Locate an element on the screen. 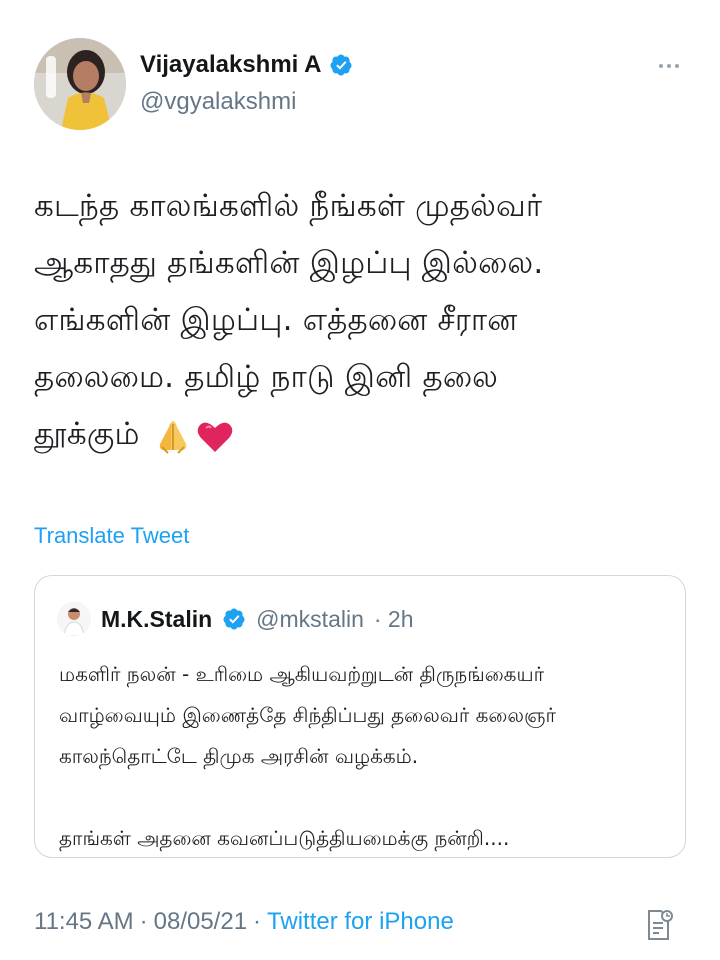 This screenshot has height=960, width=720. tweet-text-line: கடந்த காலங்களில் நீங்கள் முதல்வர் is located at coordinates (288, 206).